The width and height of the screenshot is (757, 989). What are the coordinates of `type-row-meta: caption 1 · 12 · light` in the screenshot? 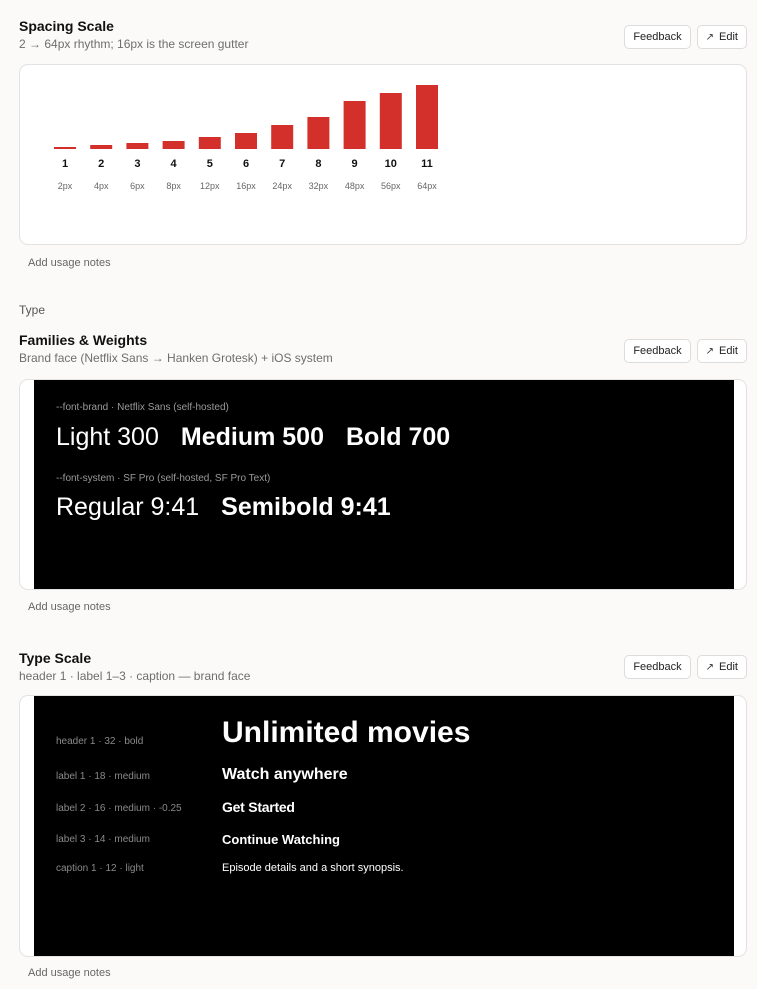 It's located at (100, 868).